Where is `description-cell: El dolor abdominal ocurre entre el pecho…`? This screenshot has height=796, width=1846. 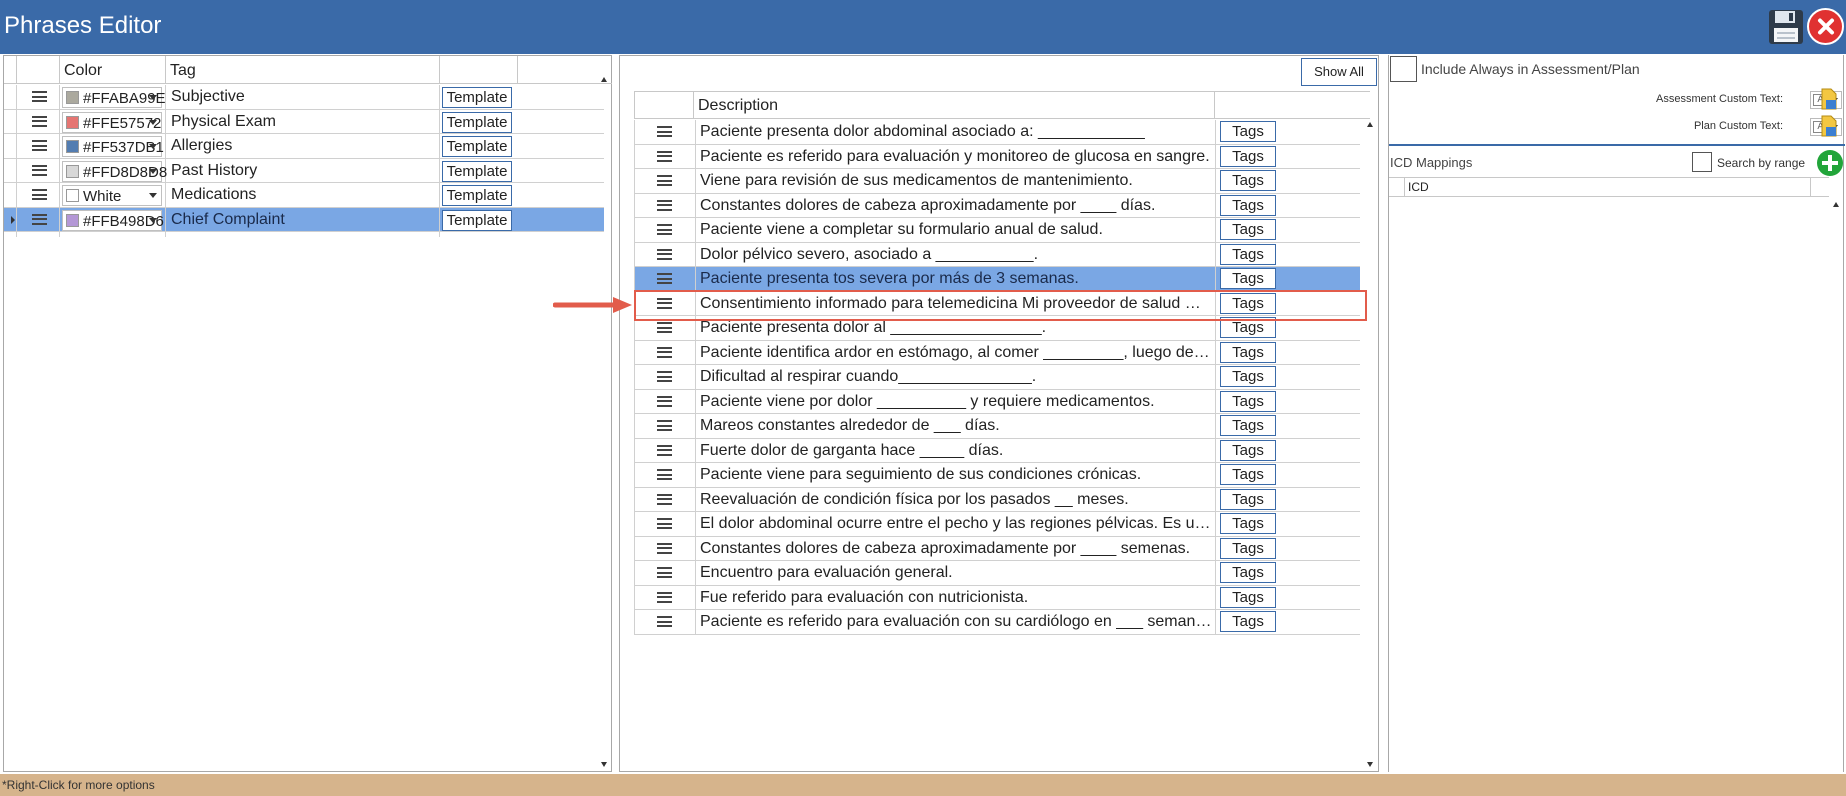
description-cell: El dolor abdominal ocurre entre el pecho… is located at coordinates (955, 524).